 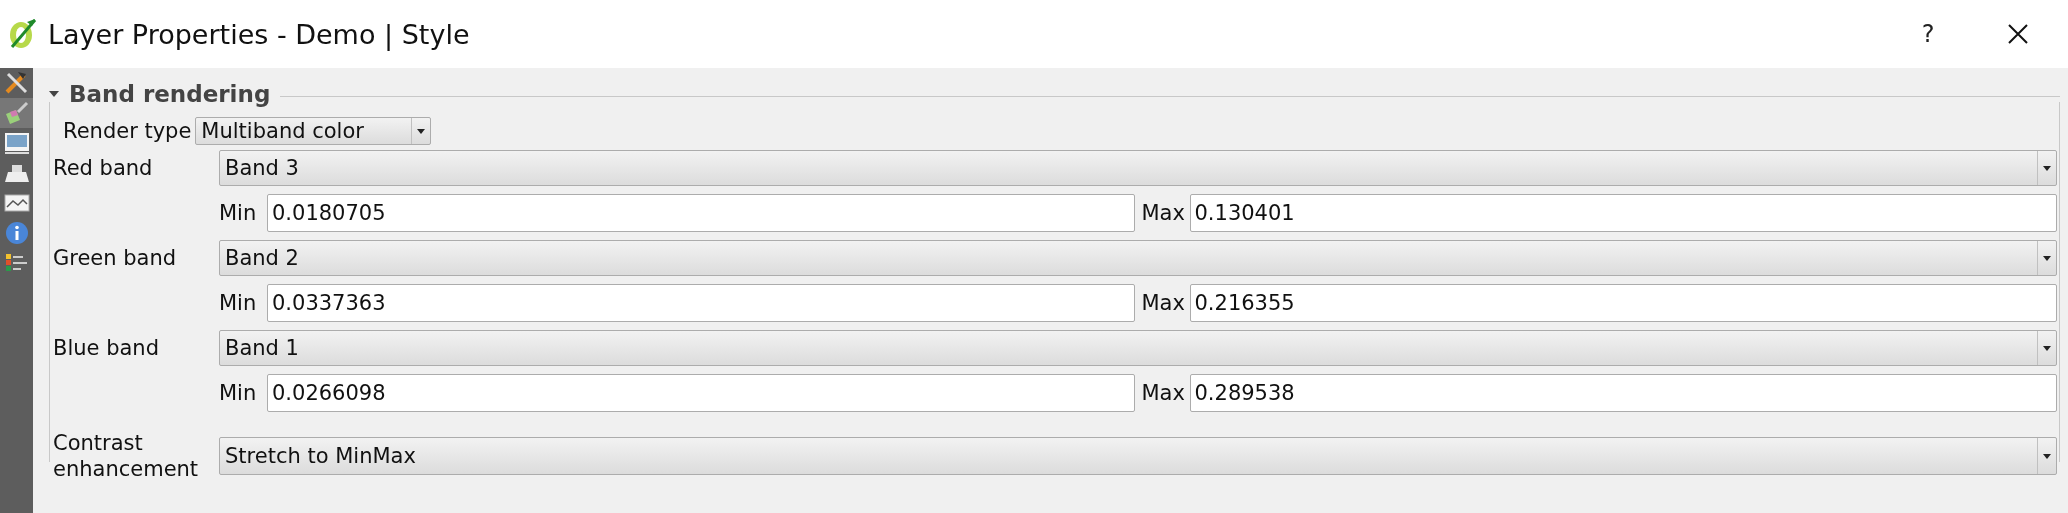 What do you see at coordinates (701, 213) in the screenshot?
I see `input-field: 0.0180705` at bounding box center [701, 213].